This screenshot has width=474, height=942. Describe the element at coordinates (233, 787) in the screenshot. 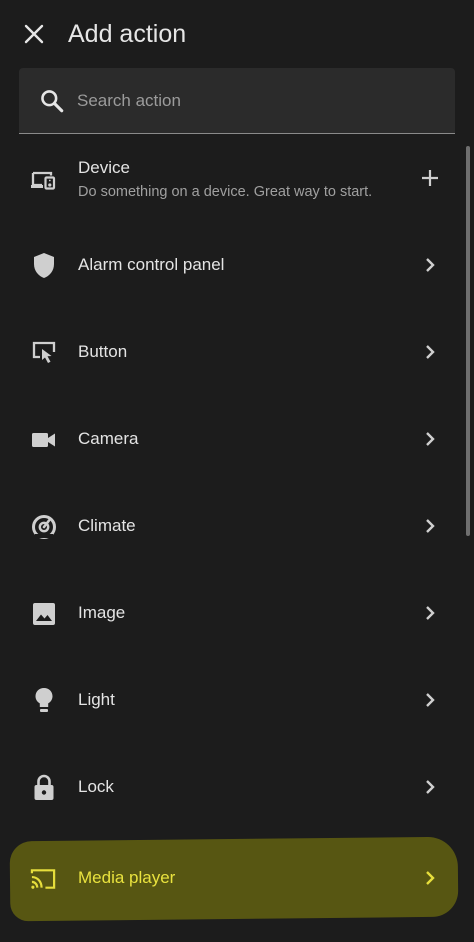

I see `action-item-lock: Lock` at that location.